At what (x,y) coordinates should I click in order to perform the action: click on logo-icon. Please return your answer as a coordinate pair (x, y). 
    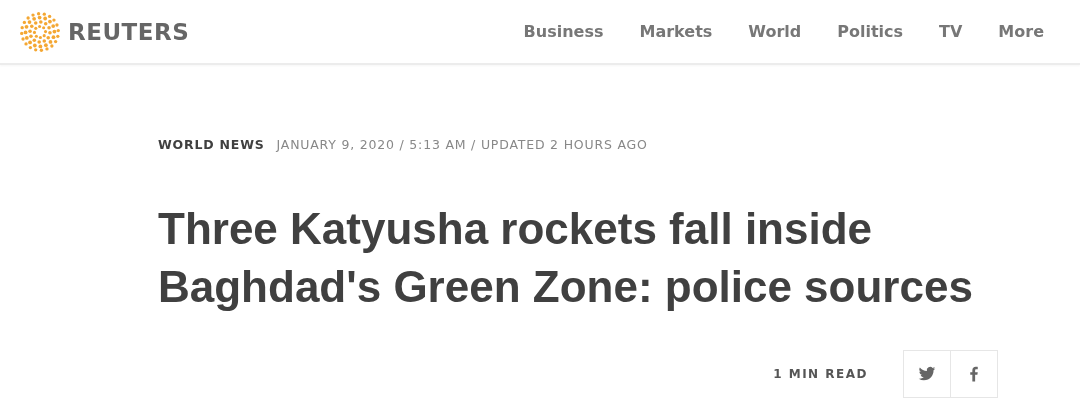
    Looking at the image, I should click on (40, 31).